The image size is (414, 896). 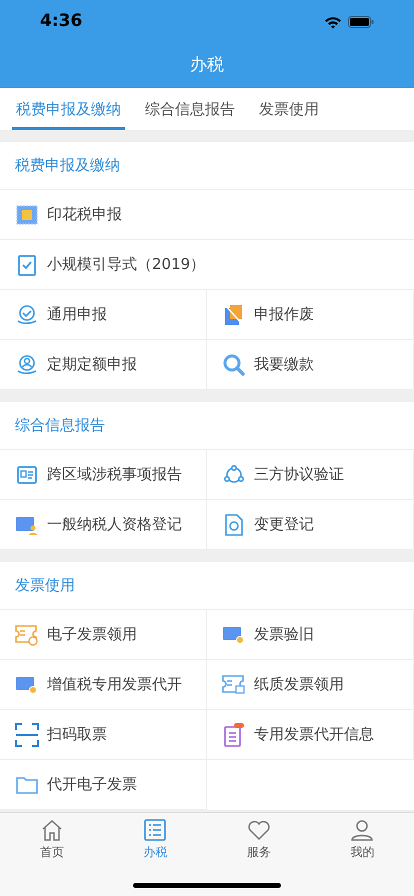 What do you see at coordinates (103, 785) in the screenshot?
I see `menu-item: 代开电子发票` at bounding box center [103, 785].